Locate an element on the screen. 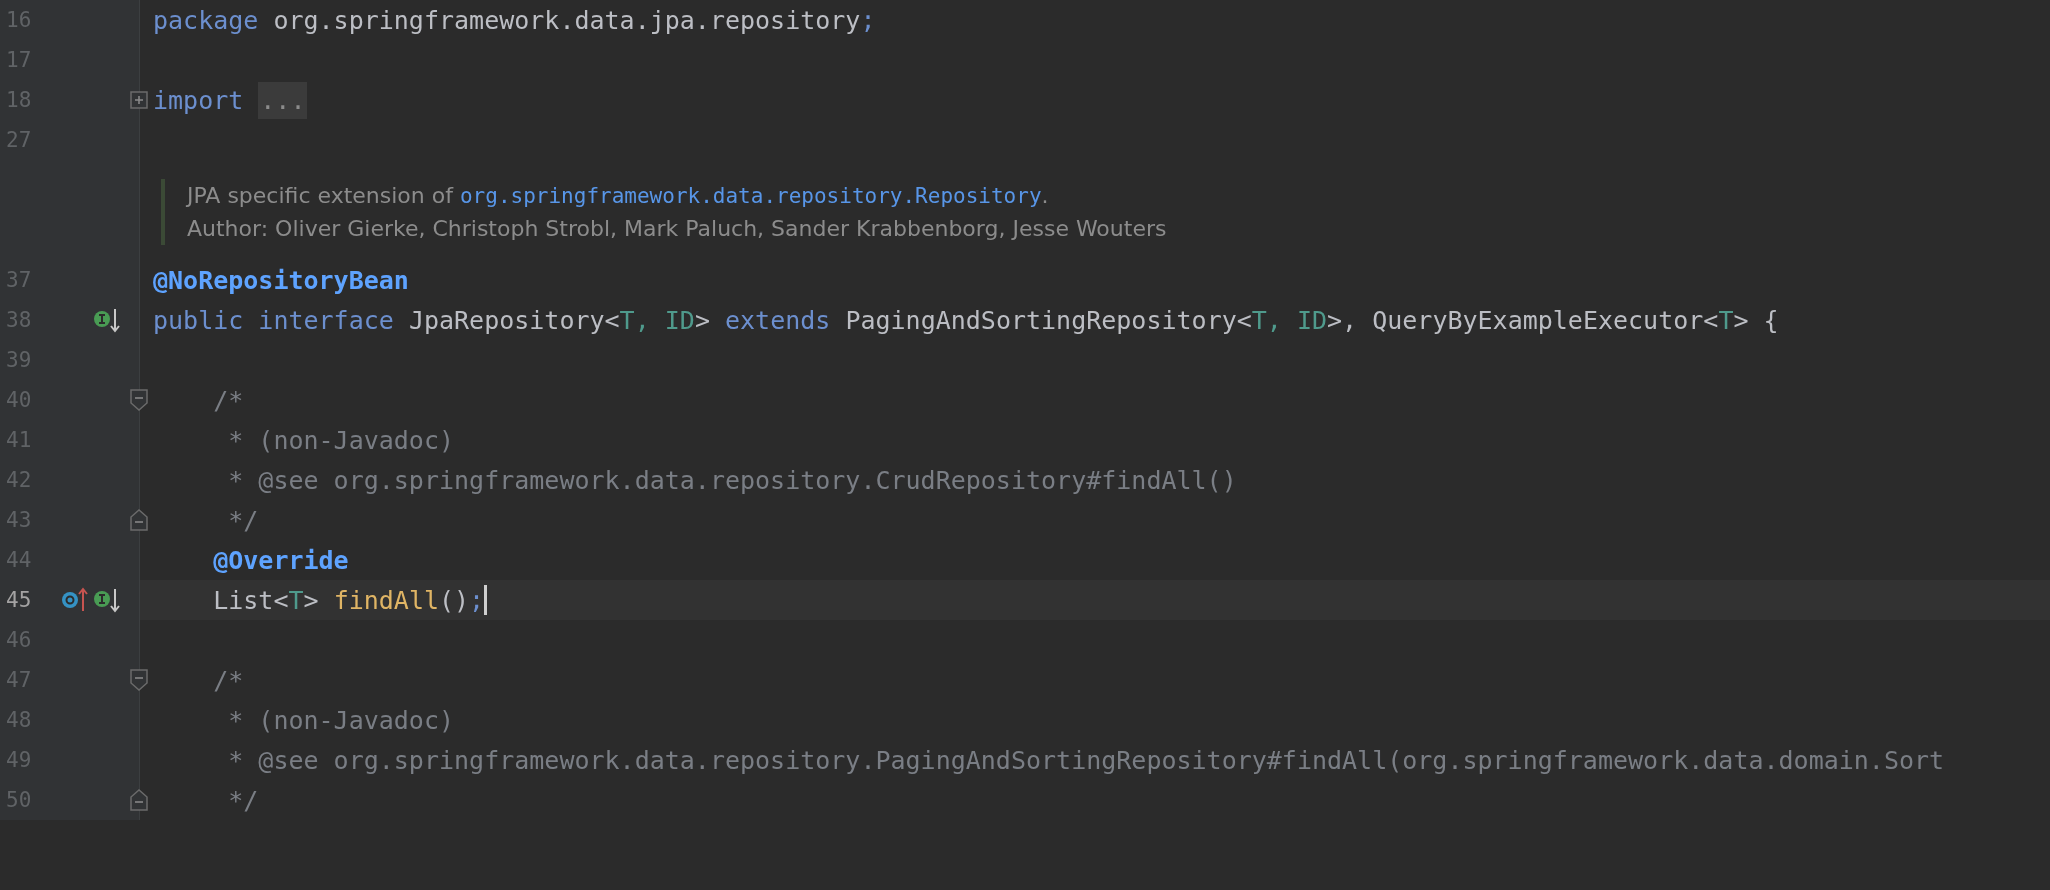 The image size is (2050, 890). text-cursor is located at coordinates (486, 600).